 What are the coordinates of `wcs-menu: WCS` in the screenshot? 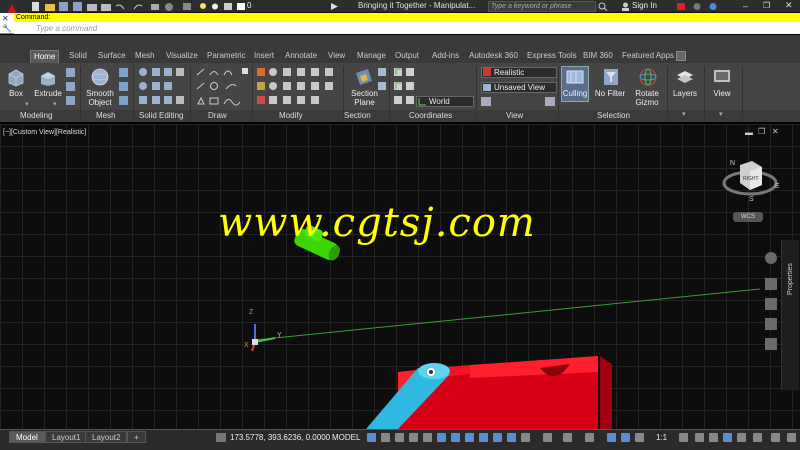 It's located at (748, 217).